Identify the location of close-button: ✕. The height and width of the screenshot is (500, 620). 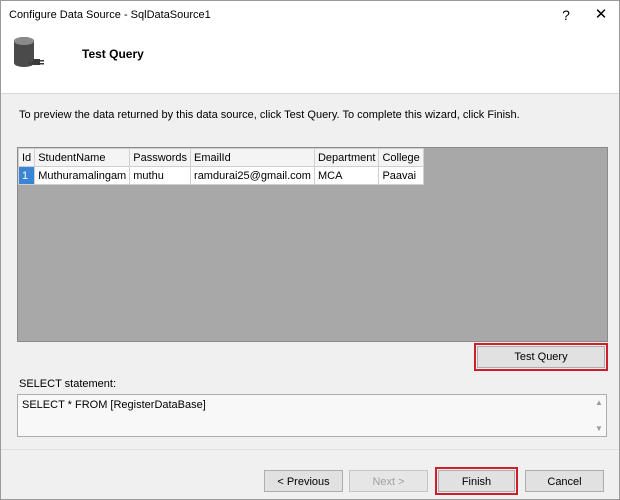
(601, 15).